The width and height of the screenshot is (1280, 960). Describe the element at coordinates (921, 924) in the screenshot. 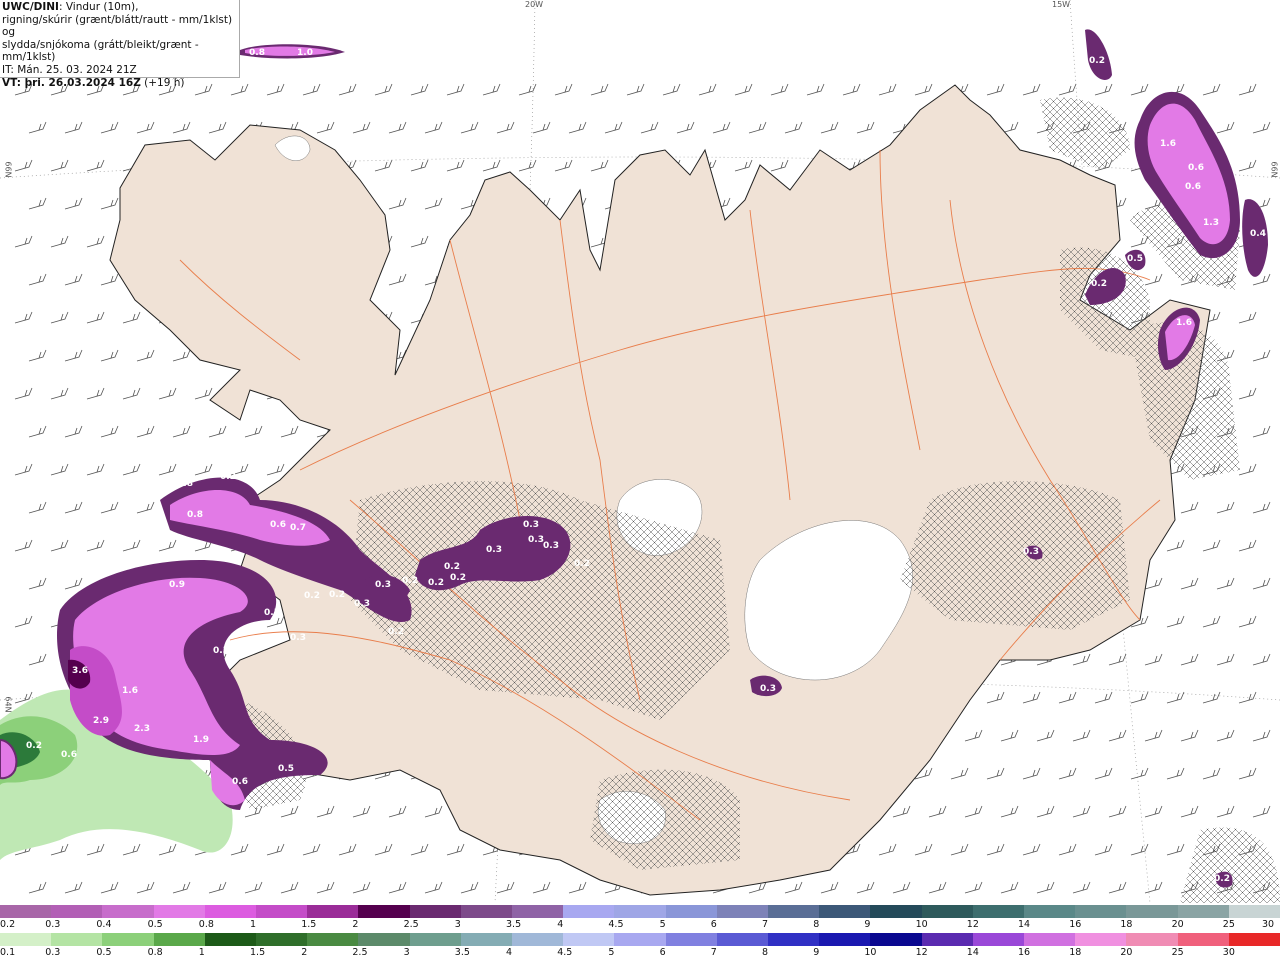

I see `snow-legend-label: 10` at that location.